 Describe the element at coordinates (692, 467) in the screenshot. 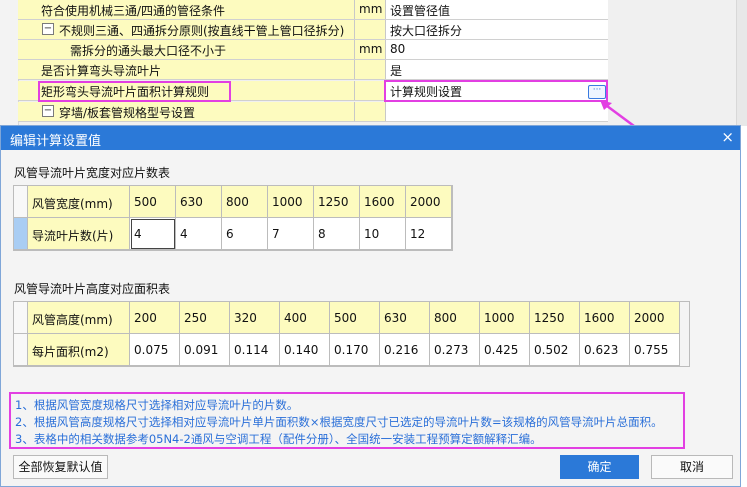

I see `cancel-button: 取消` at that location.